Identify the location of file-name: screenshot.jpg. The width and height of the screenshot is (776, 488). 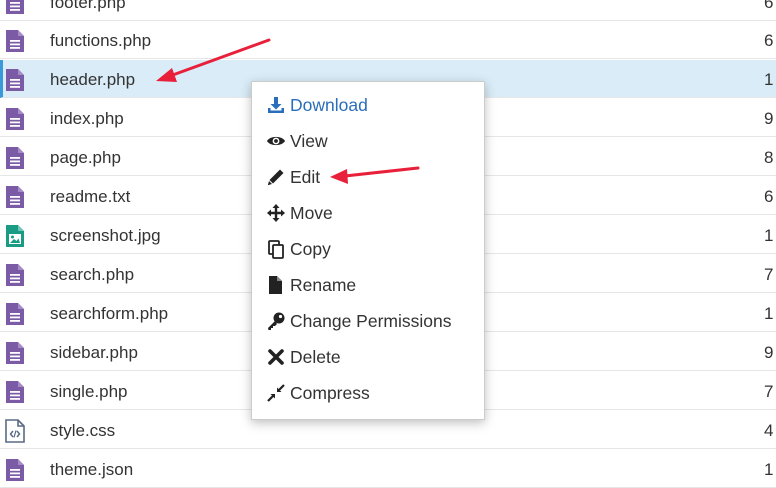
(105, 236).